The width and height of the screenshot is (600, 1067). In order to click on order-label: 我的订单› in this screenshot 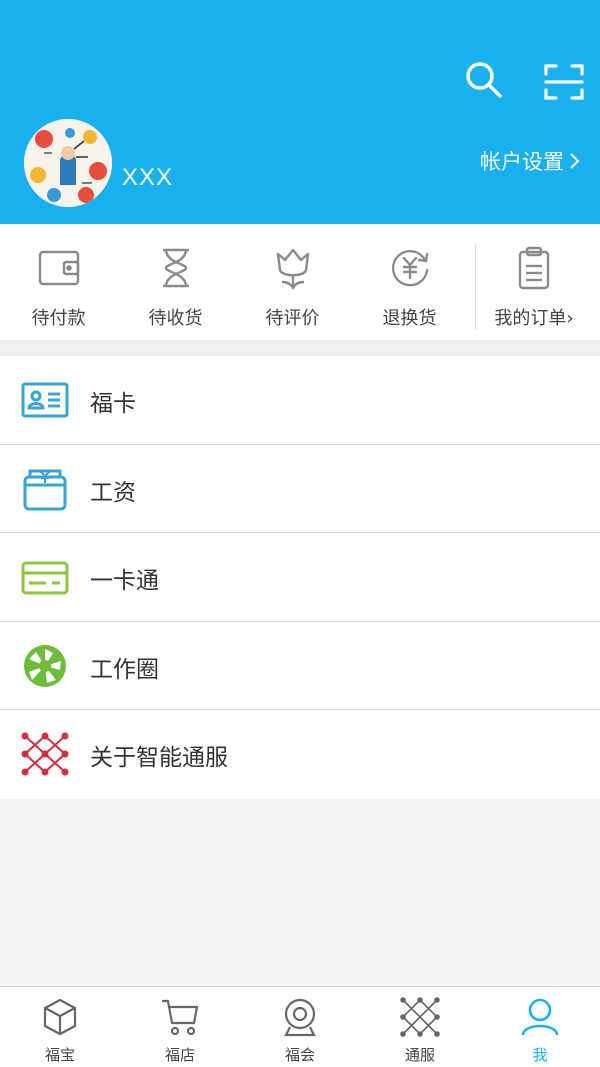, I will do `click(534, 318)`.